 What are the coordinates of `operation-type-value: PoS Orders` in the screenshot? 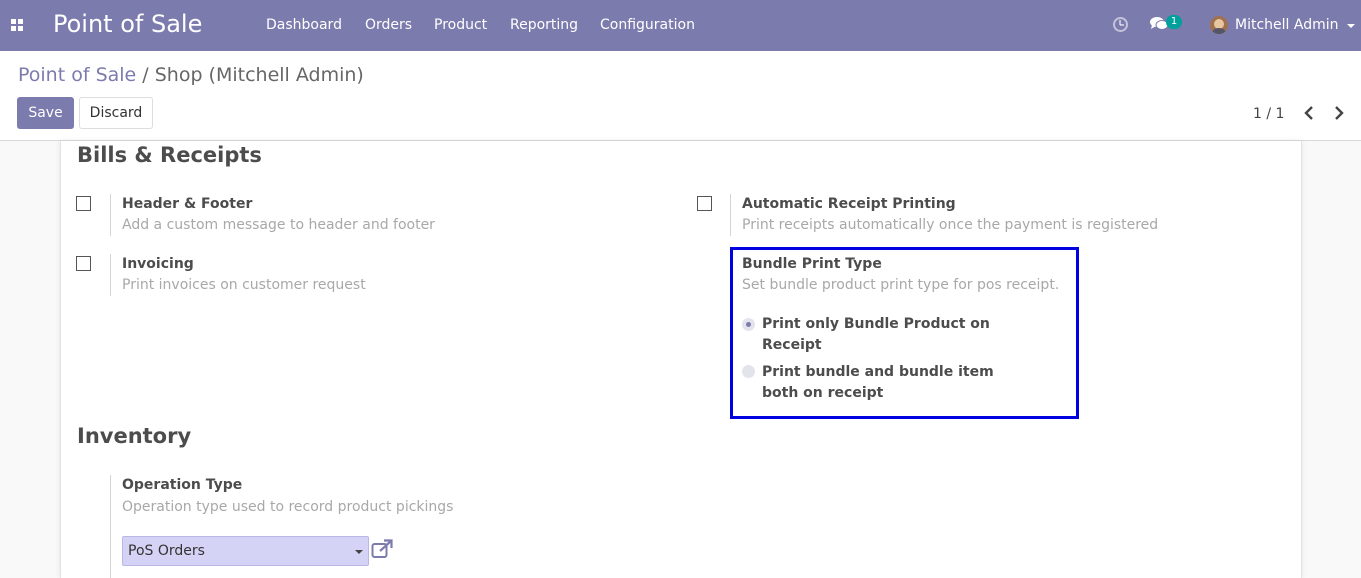 It's located at (166, 551).